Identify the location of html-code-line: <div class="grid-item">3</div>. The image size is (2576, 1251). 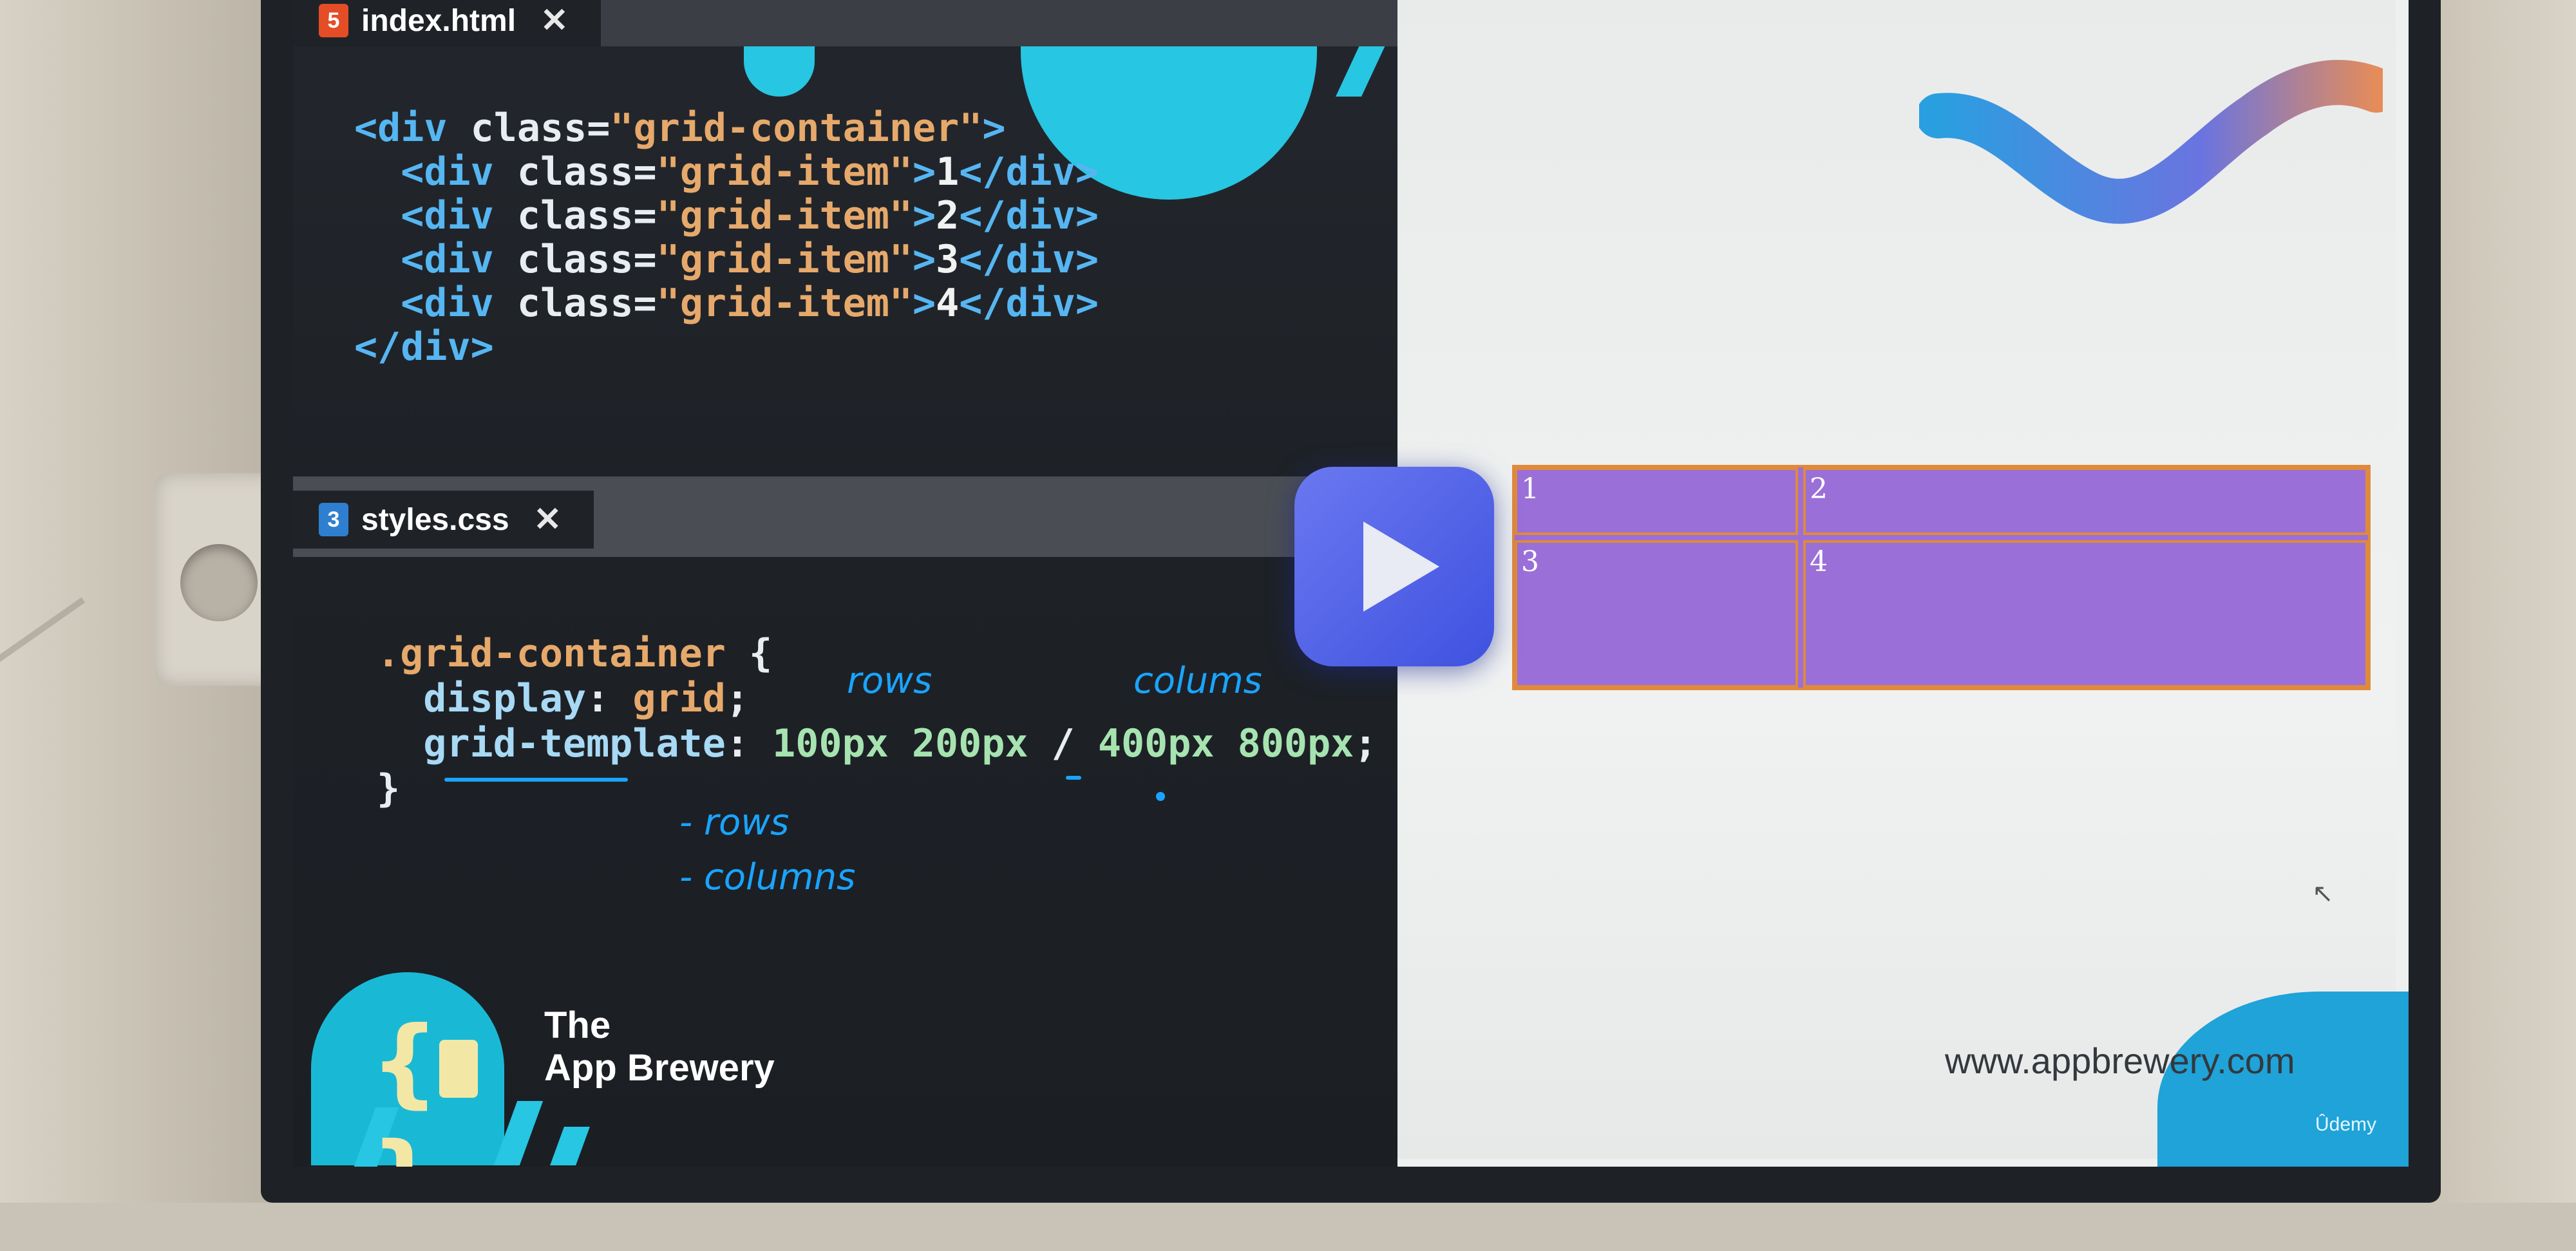
(726, 259).